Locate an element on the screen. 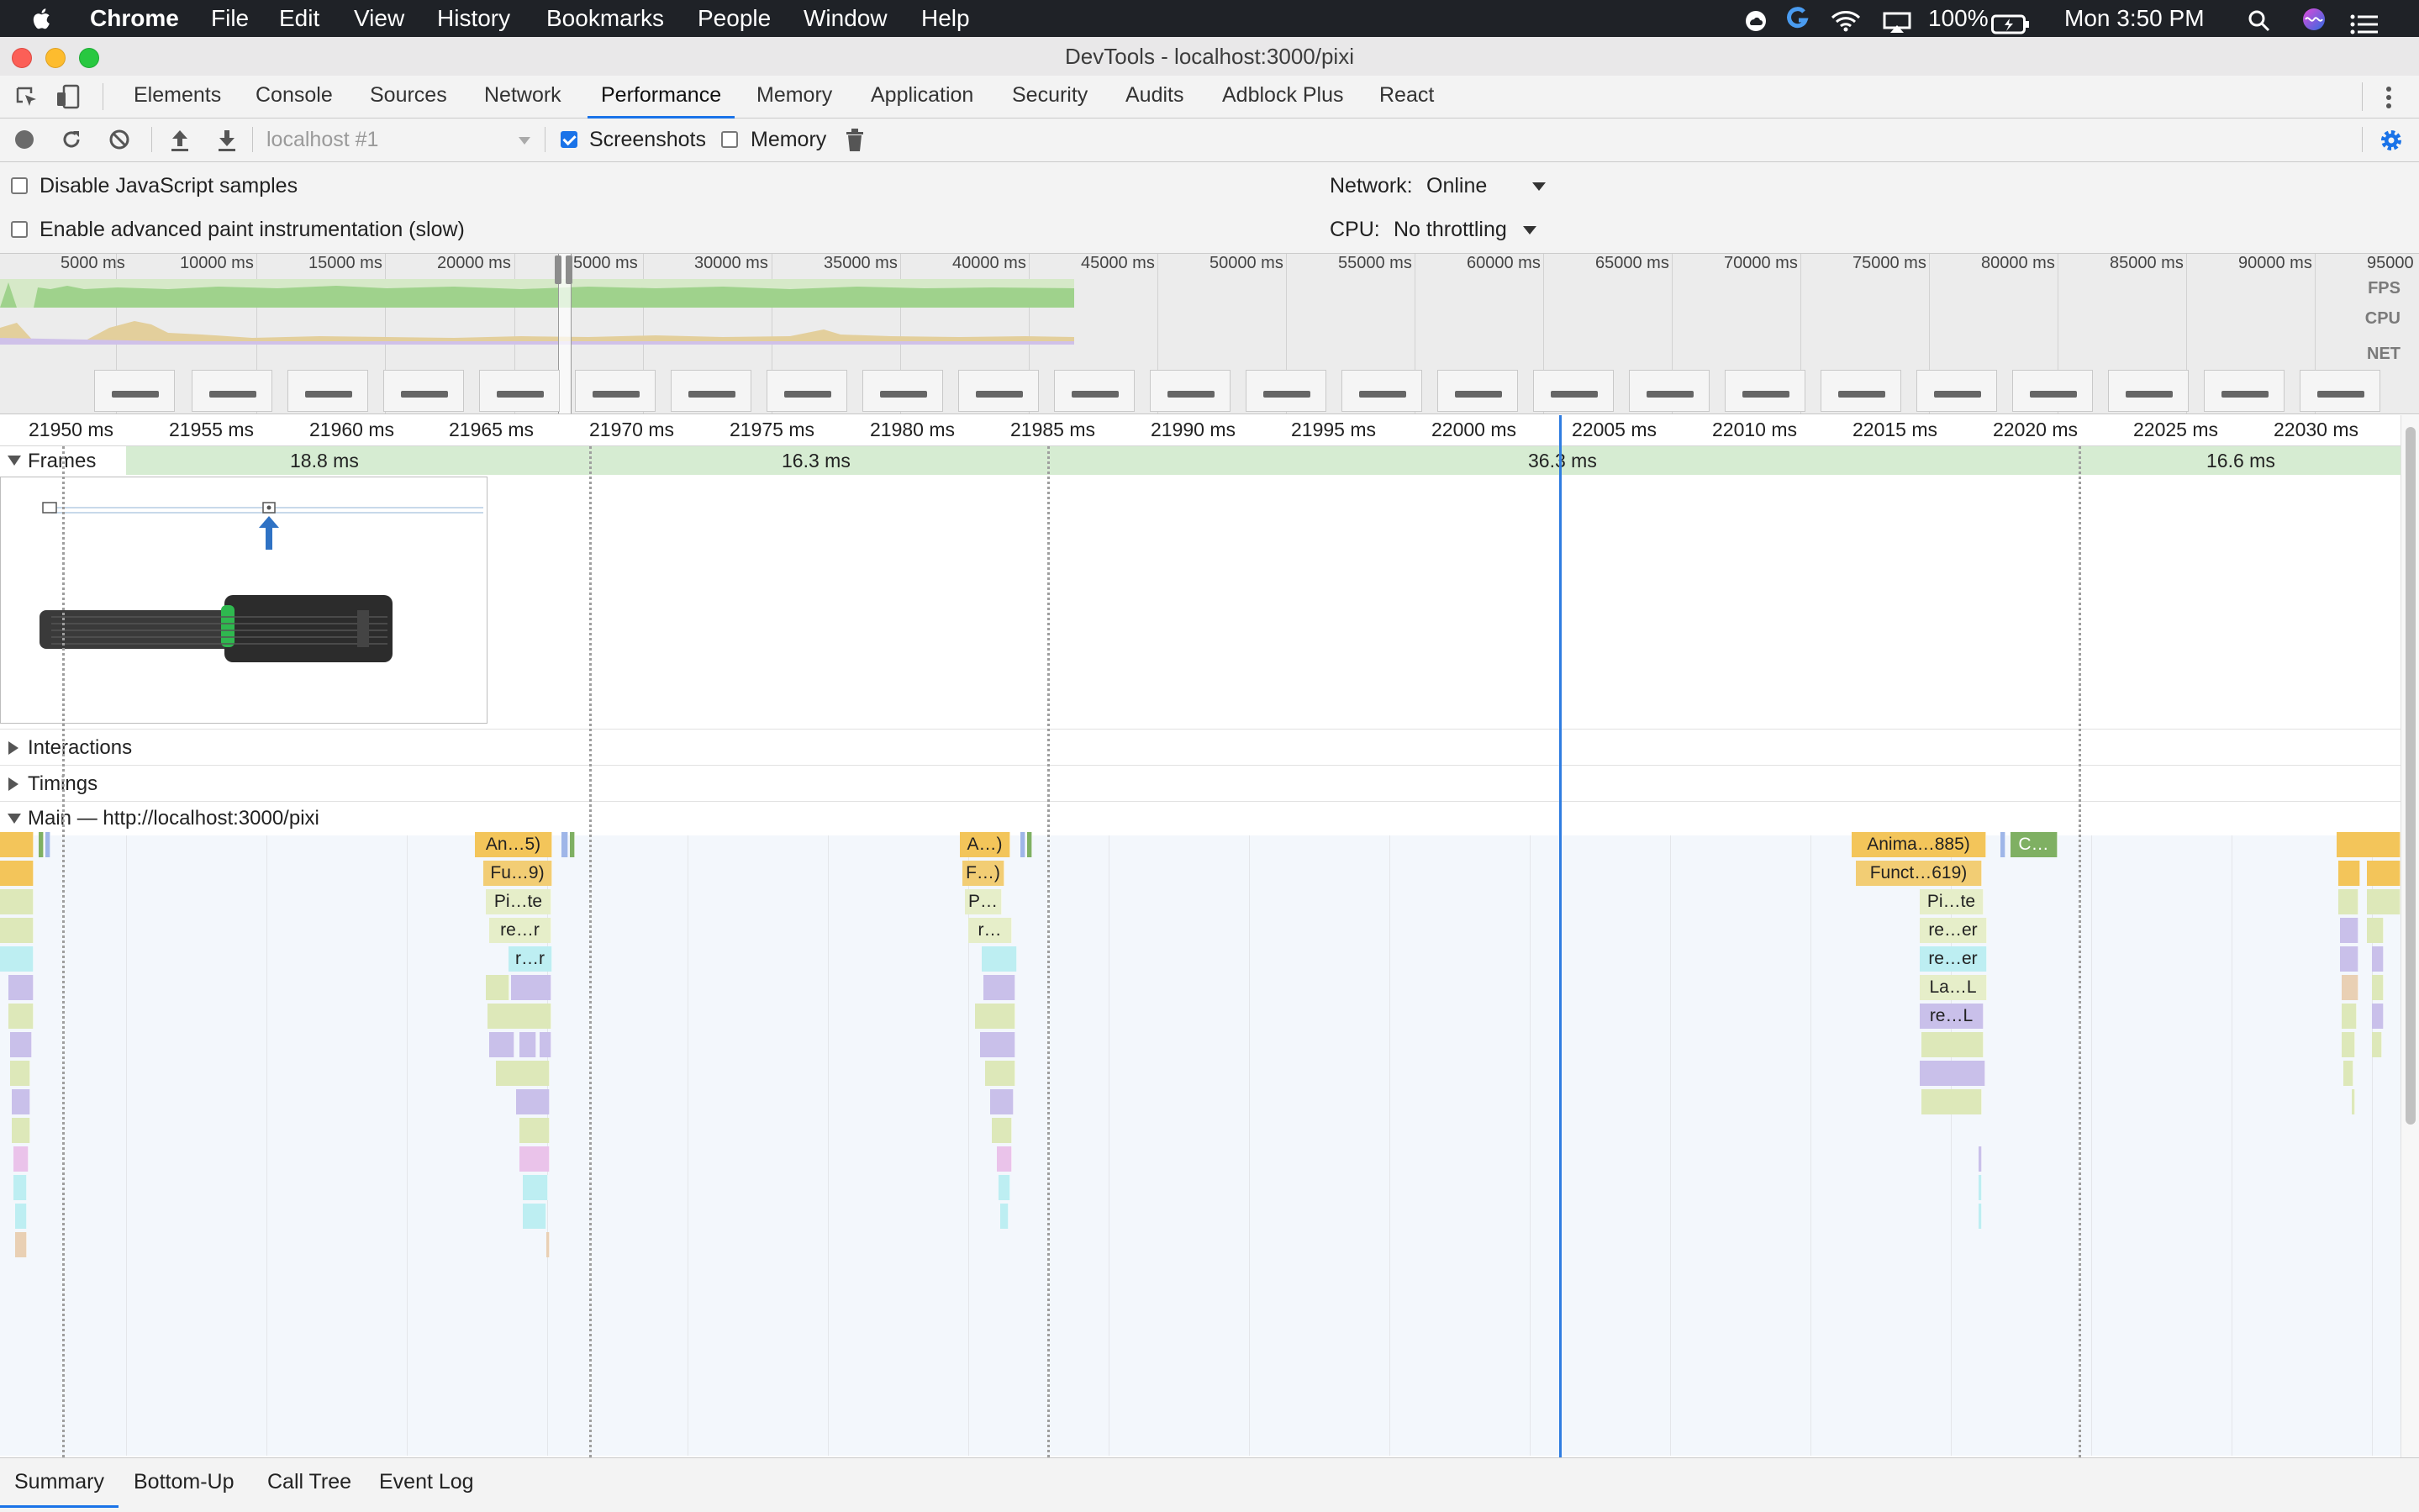  tab-sources: Sources is located at coordinates (408, 96).